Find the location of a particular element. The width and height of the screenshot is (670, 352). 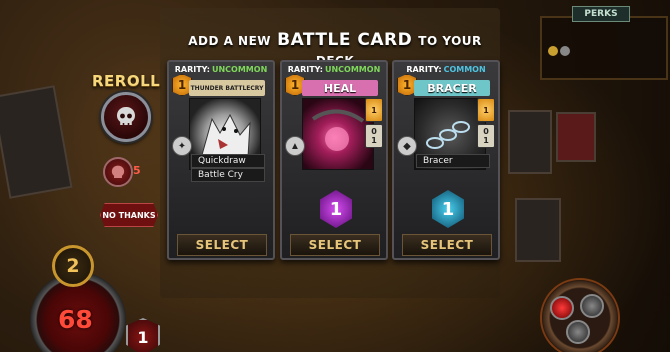

action-orb-ring is located at coordinates (580, 315).